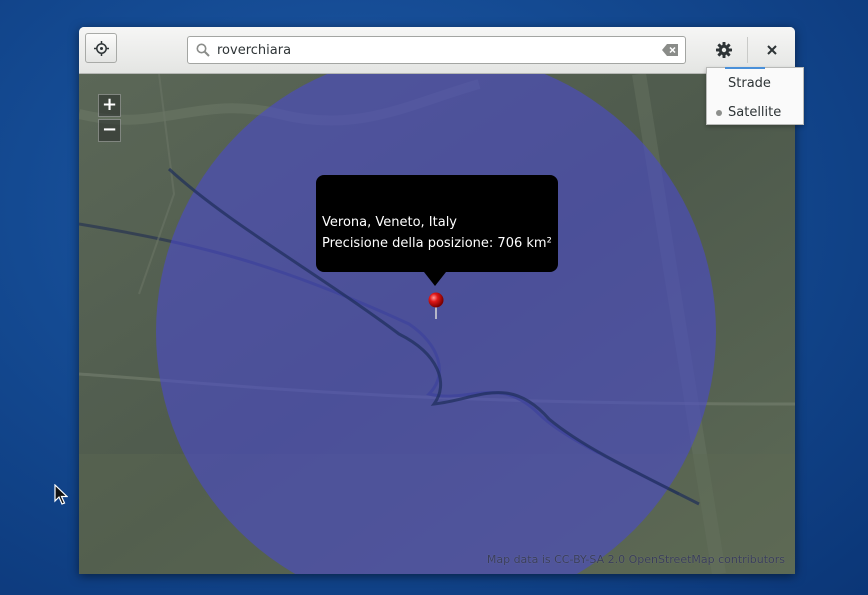 The image size is (868, 595). I want to click on layers-popover: Strade Satellite, so click(755, 96).